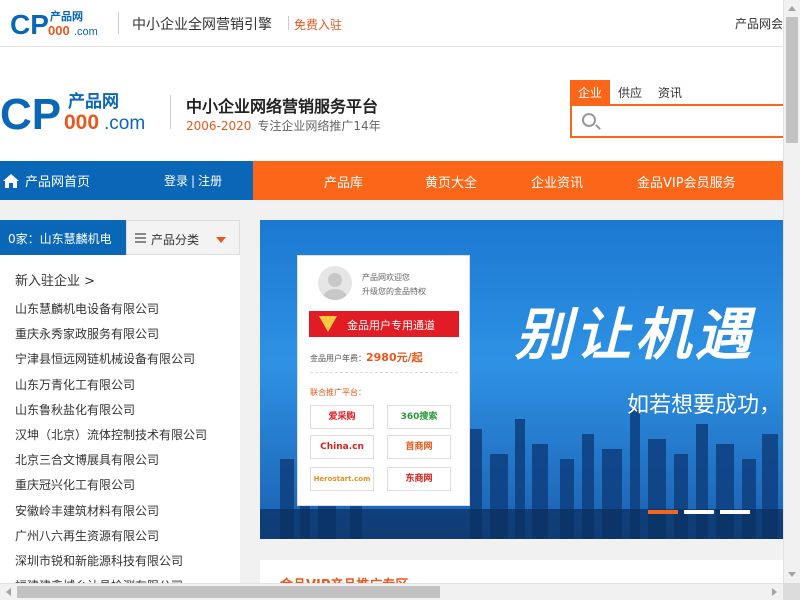 This screenshot has height=600, width=800. Describe the element at coordinates (111, 337) in the screenshot. I see `list-item: 重庆永秀家政服务有限公司` at that location.